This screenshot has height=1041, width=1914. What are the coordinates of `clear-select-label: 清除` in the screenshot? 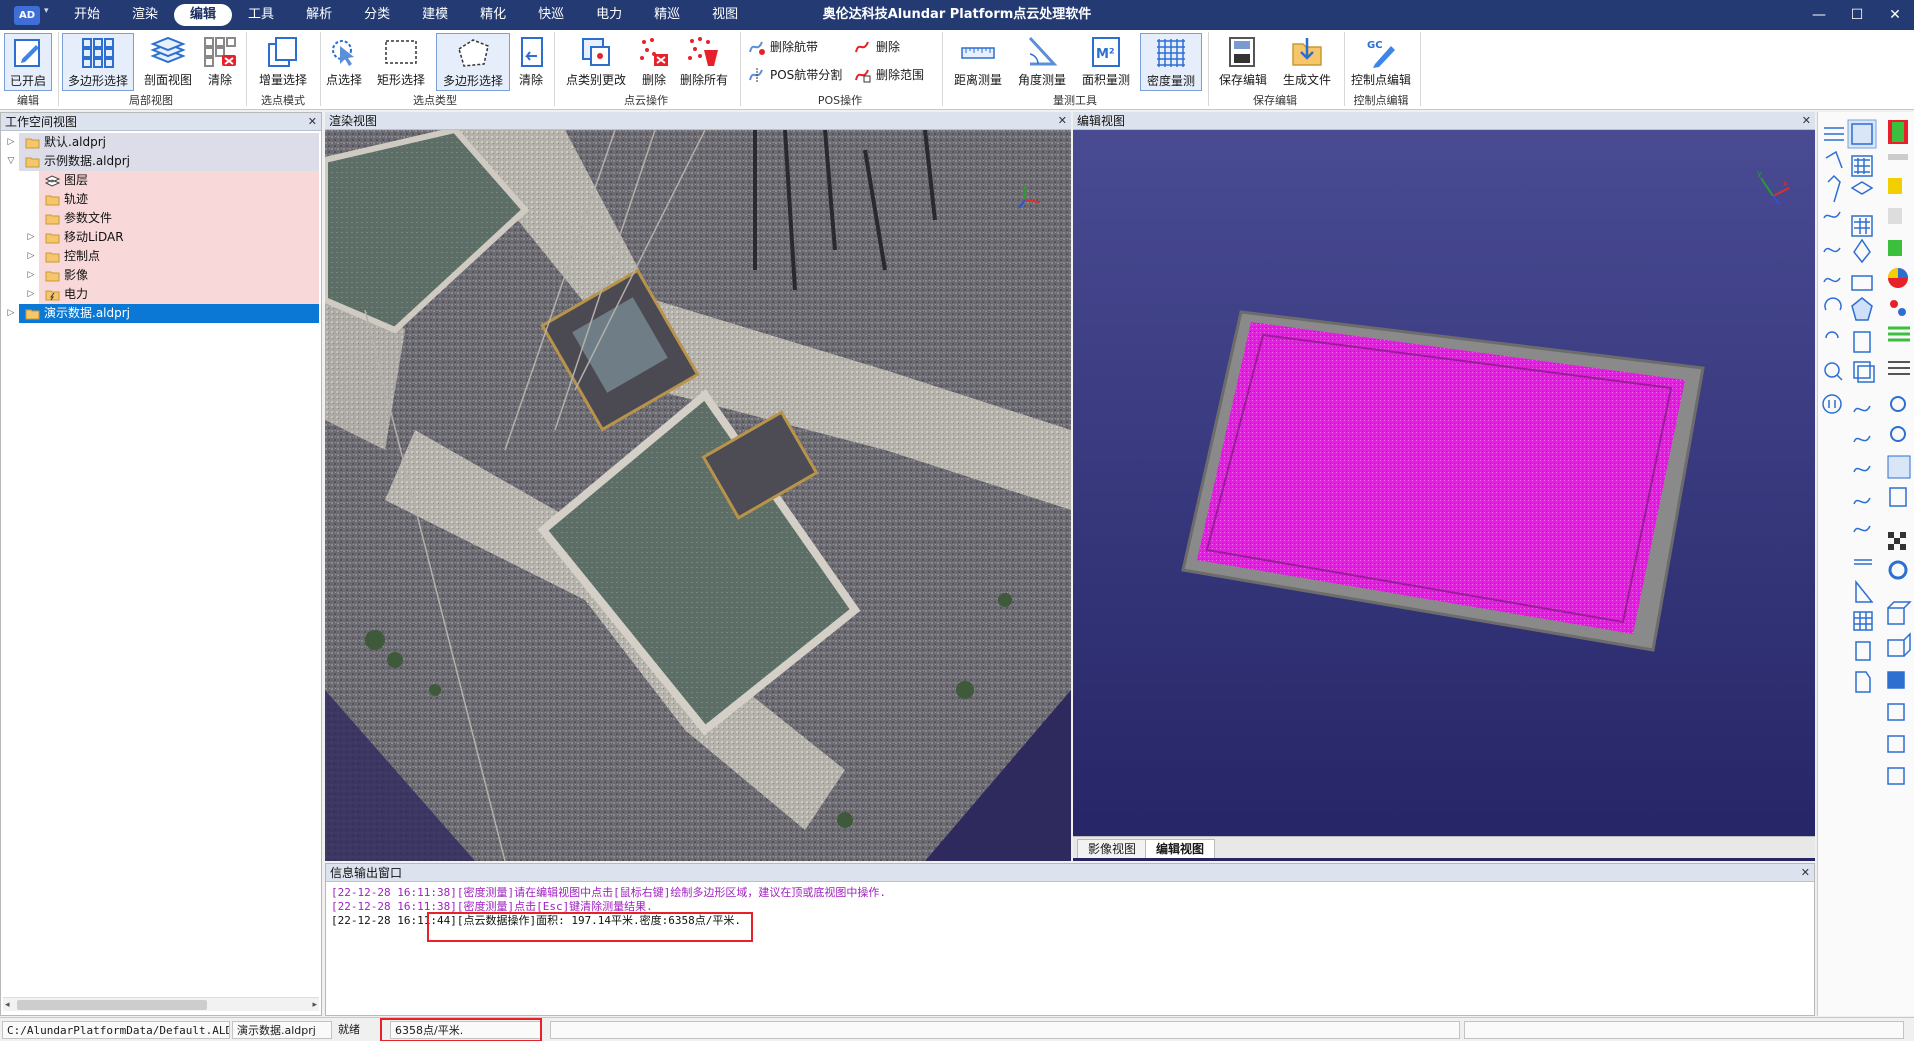 It's located at (530, 80).